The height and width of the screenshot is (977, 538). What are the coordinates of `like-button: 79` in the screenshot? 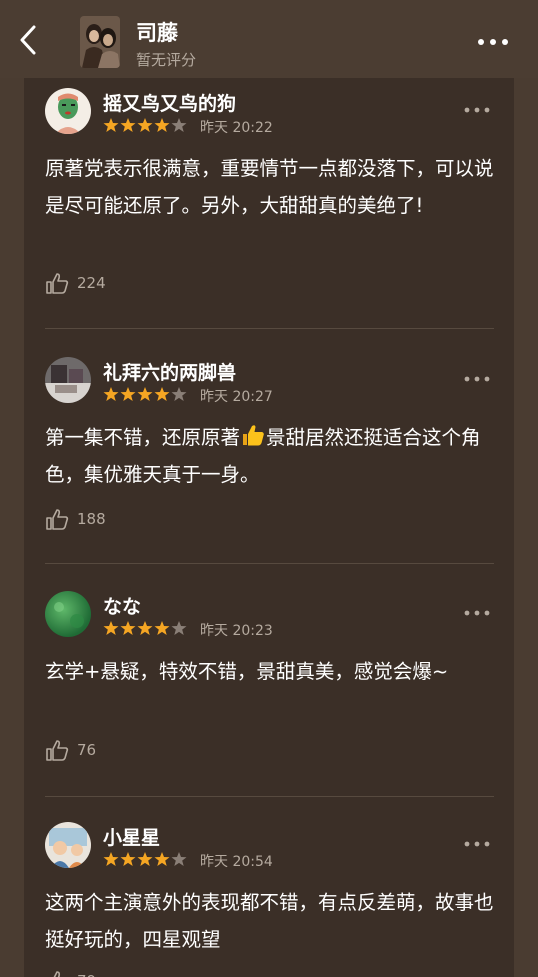 It's located at (70, 973).